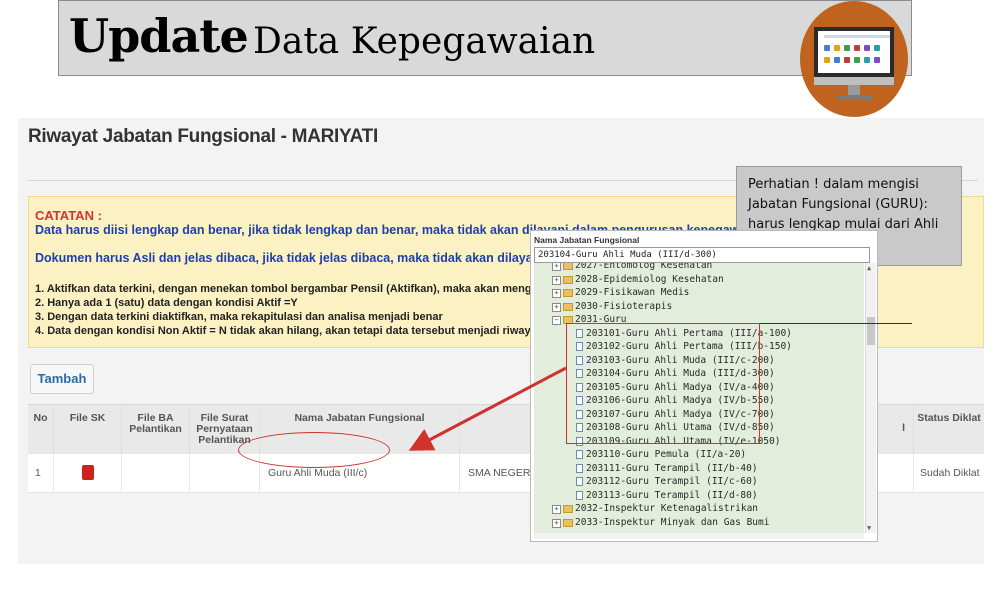  What do you see at coordinates (663, 383) in the screenshot?
I see `highlight-box` at bounding box center [663, 383].